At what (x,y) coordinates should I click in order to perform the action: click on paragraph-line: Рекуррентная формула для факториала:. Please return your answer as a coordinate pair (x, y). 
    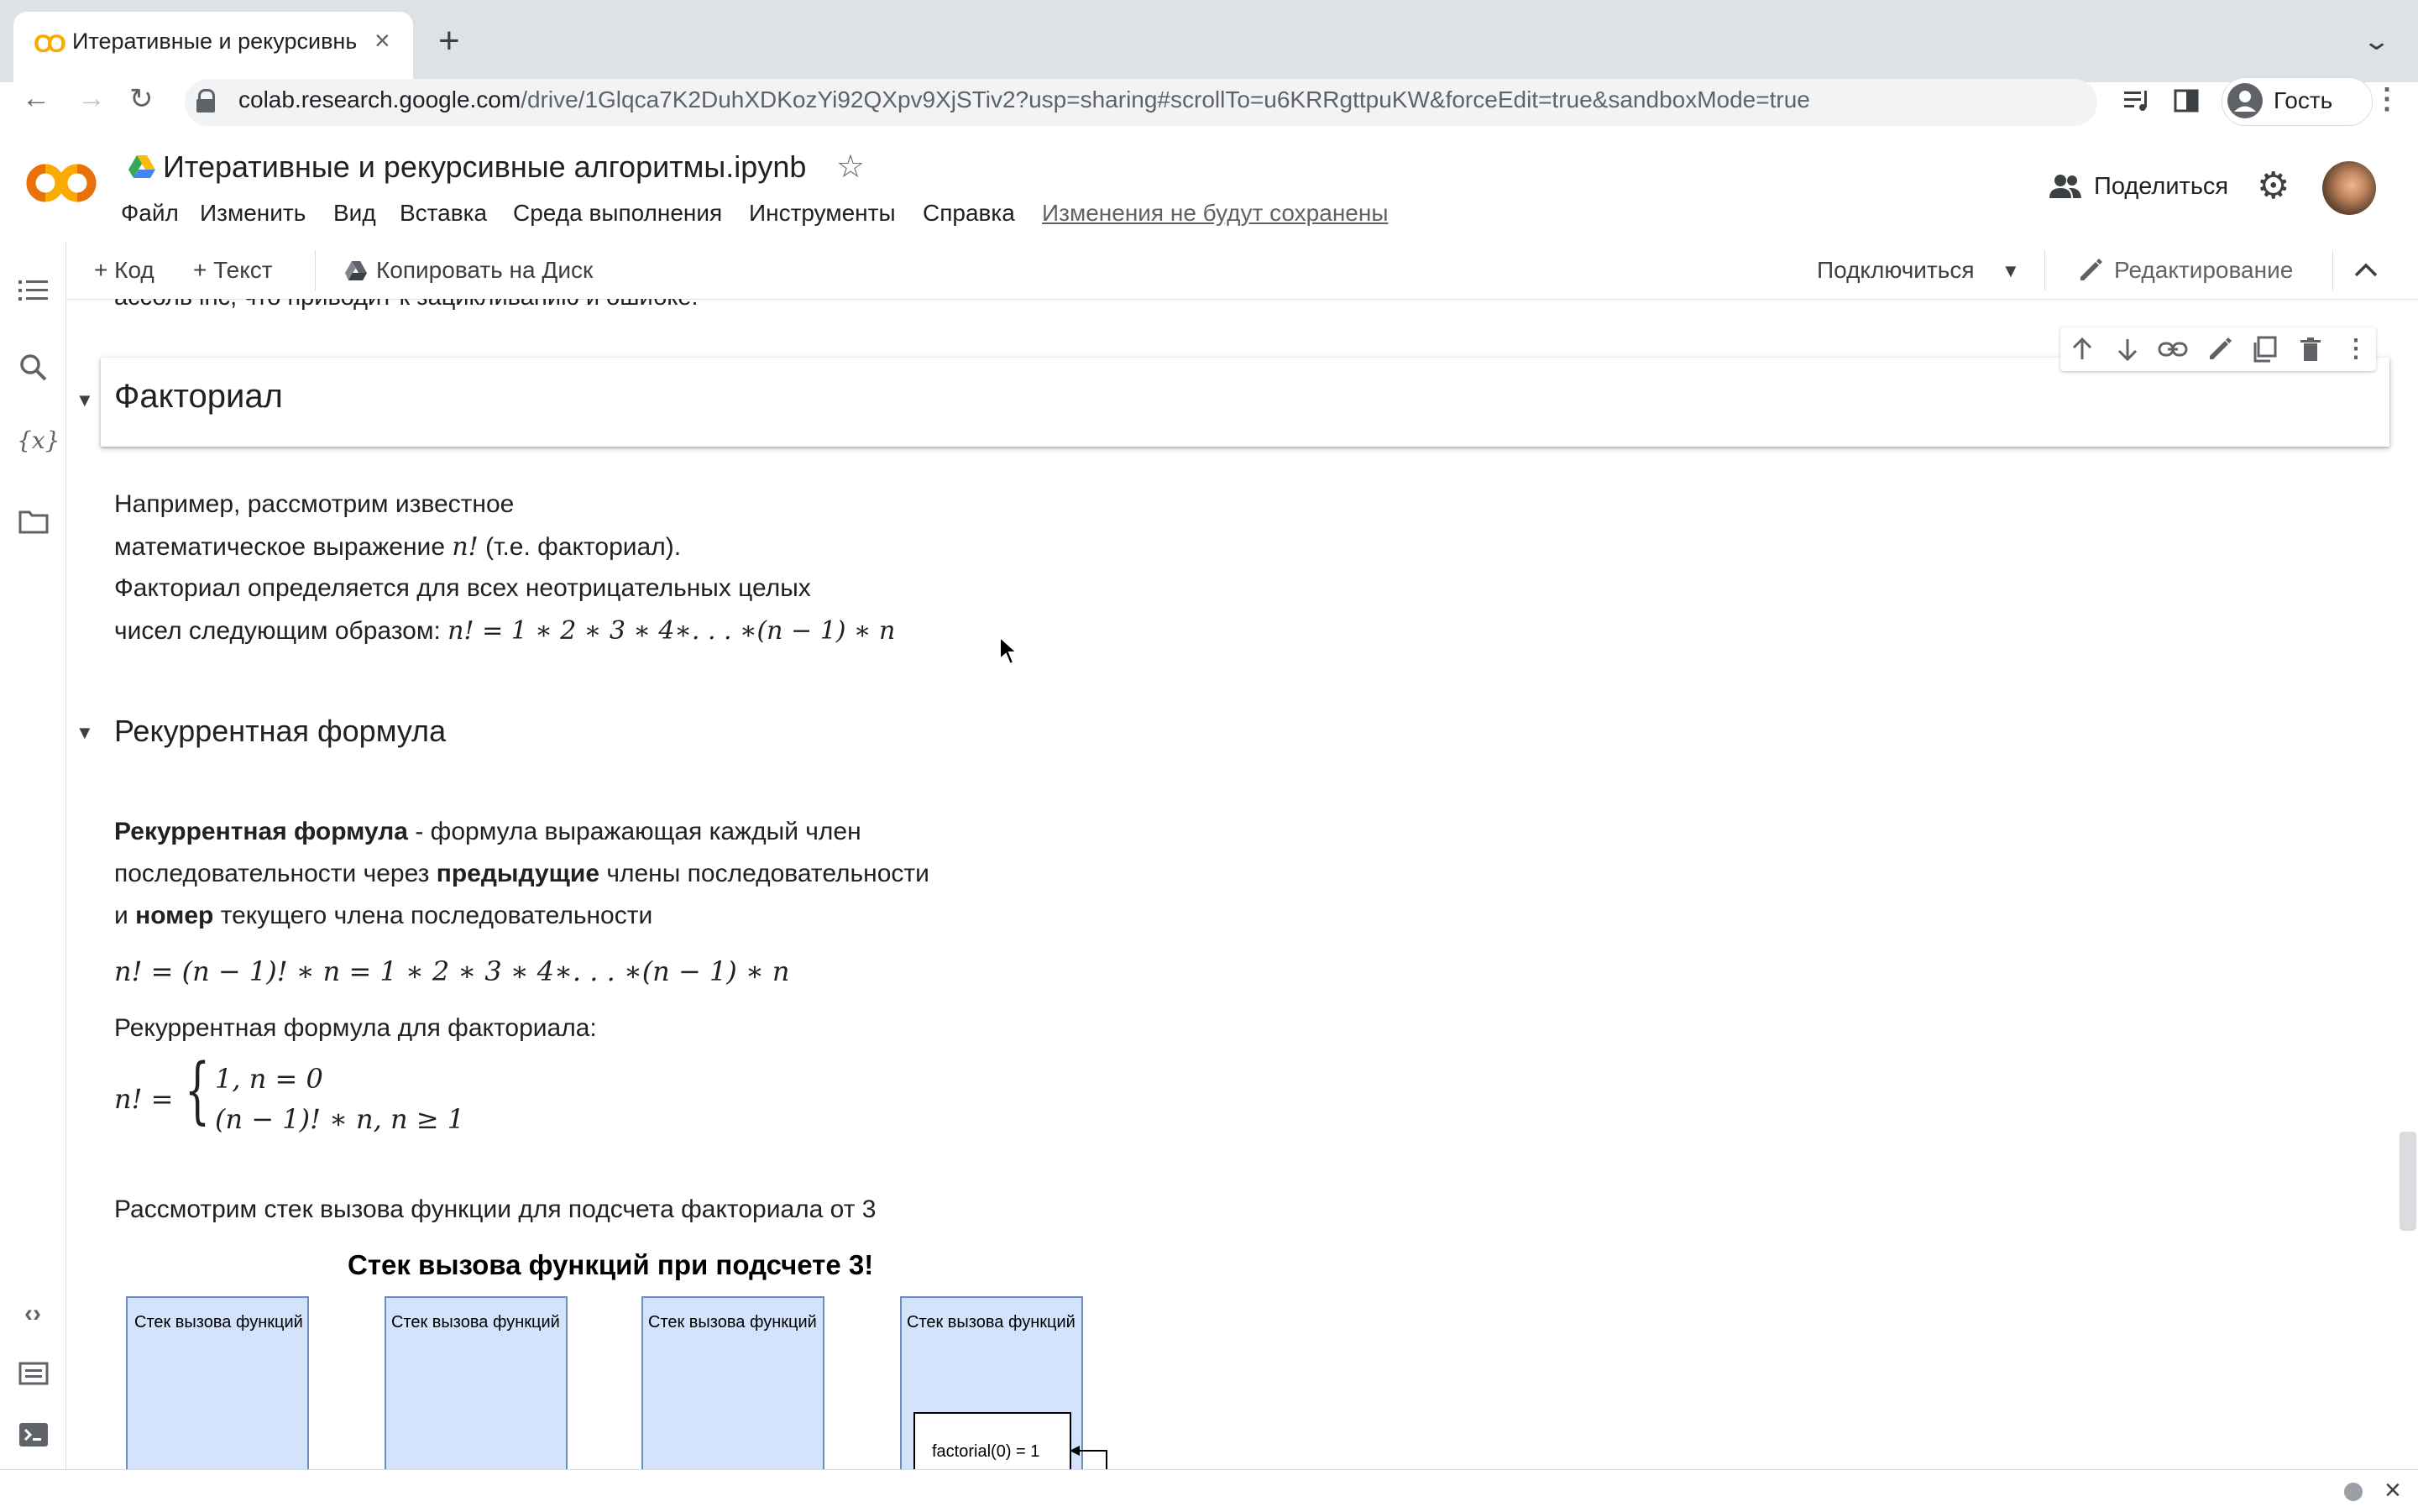
    Looking at the image, I should click on (355, 1028).